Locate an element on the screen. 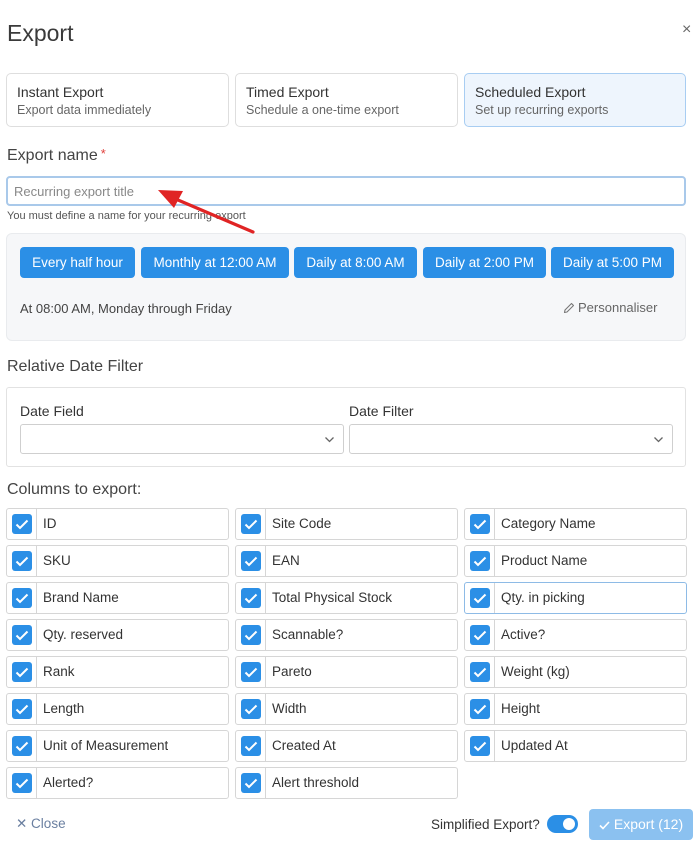 This screenshot has width=700, height=848. column-option: Pareto is located at coordinates (346, 672).